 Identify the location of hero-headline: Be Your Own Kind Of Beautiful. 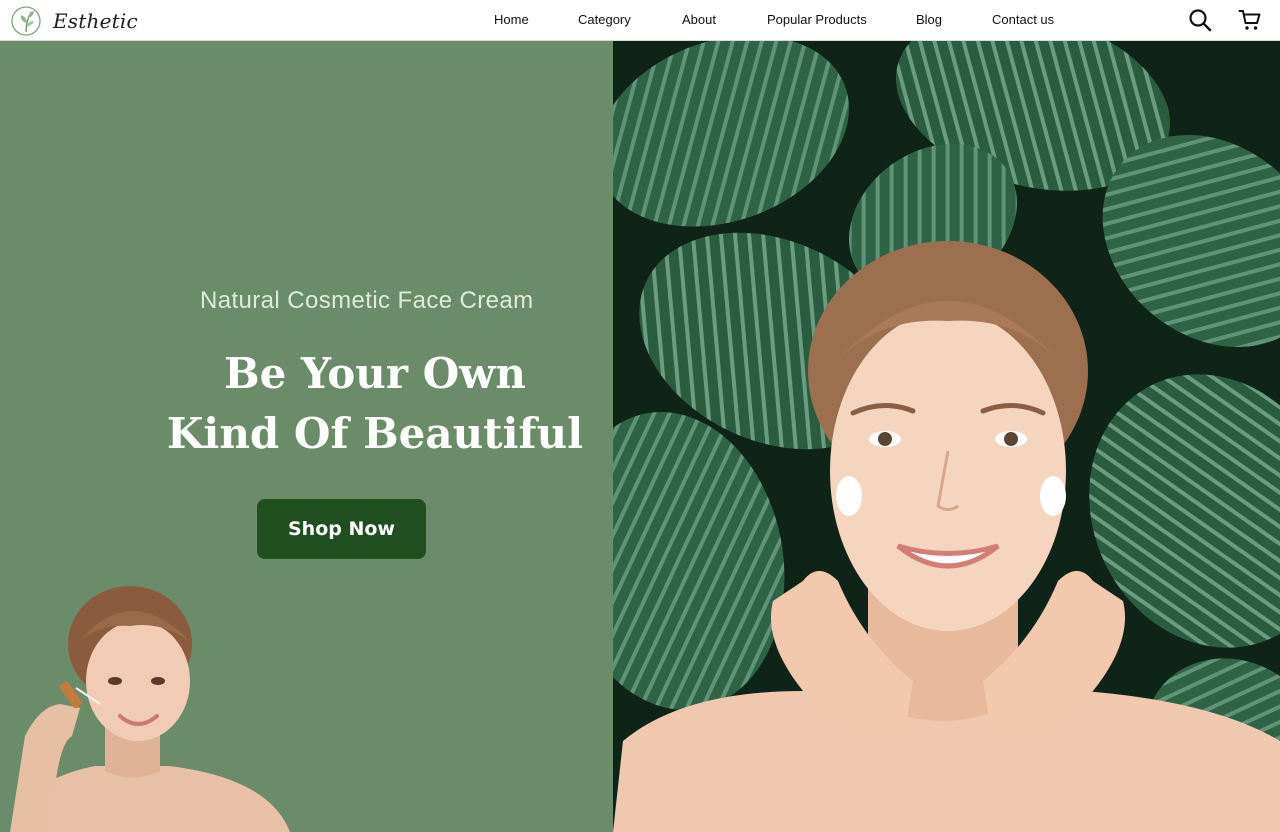
(375, 404).